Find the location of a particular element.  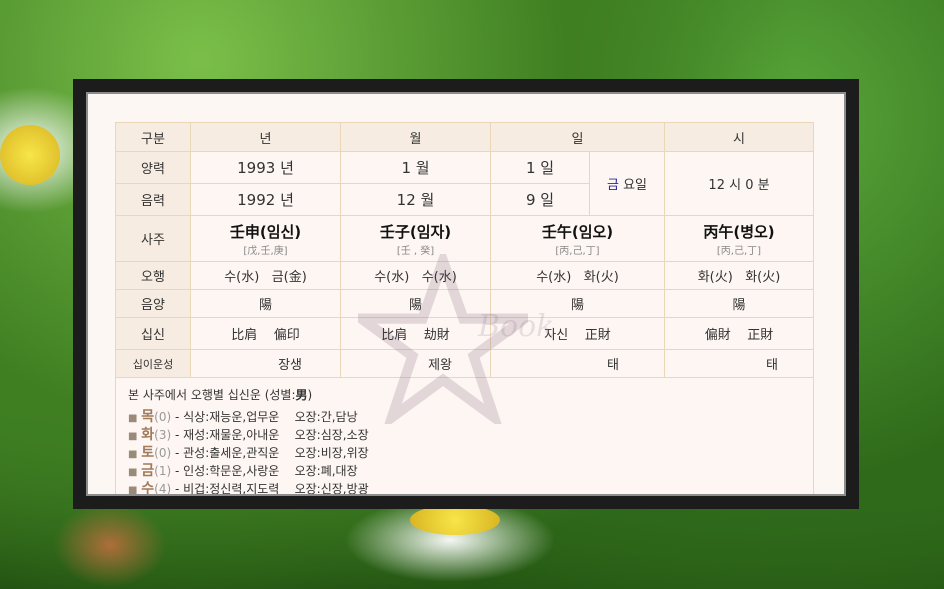

pillar-name: 丙午(병오) is located at coordinates (739, 231).